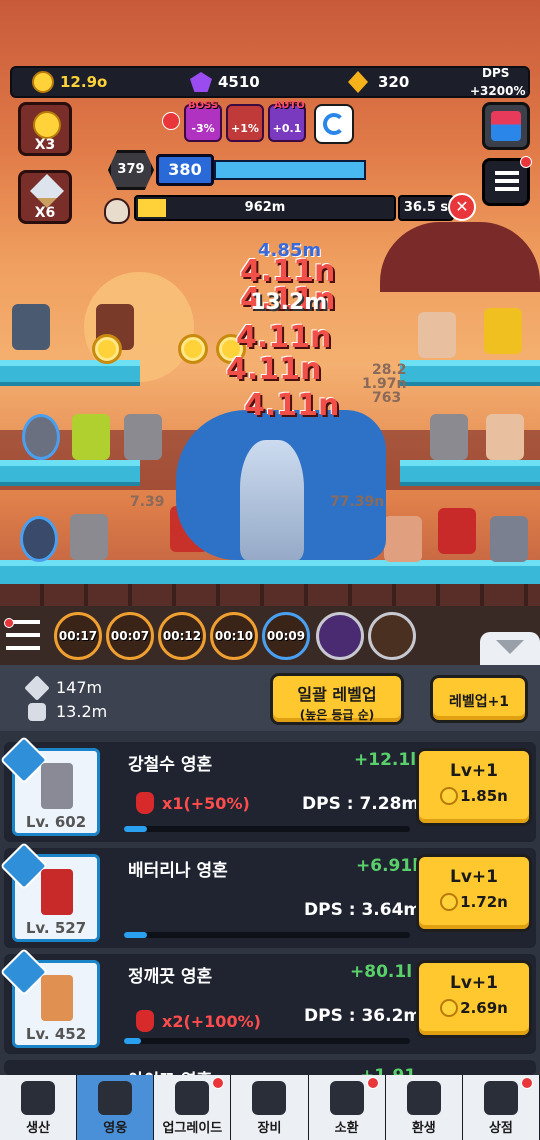  What do you see at coordinates (45, 213) in the screenshot?
I see `sword-multiplier-label: X6` at bounding box center [45, 213].